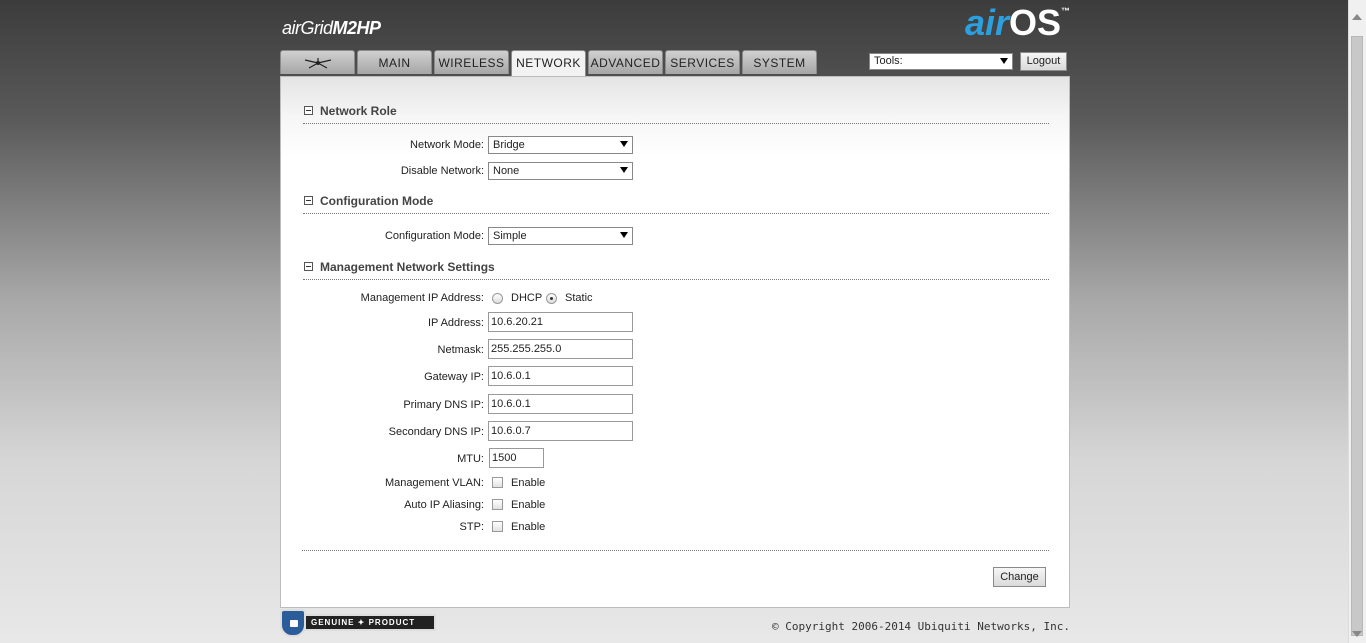 This screenshot has height=643, width=1366. Describe the element at coordinates (560, 431) in the screenshot. I see `secondary-dns-input: 10.6.0.7` at that location.